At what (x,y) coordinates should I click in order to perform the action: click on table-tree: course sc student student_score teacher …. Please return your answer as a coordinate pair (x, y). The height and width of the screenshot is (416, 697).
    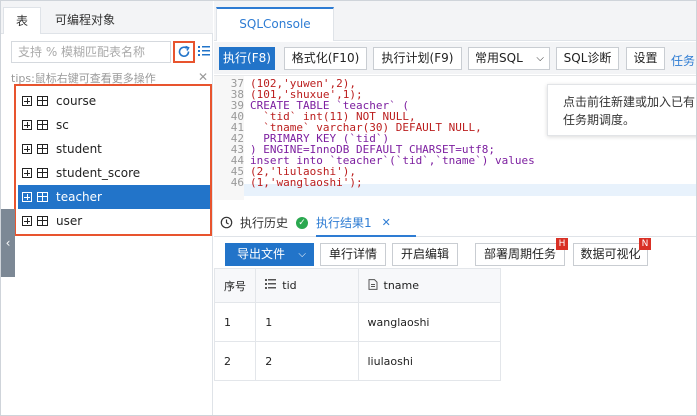
    Looking at the image, I should click on (113, 160).